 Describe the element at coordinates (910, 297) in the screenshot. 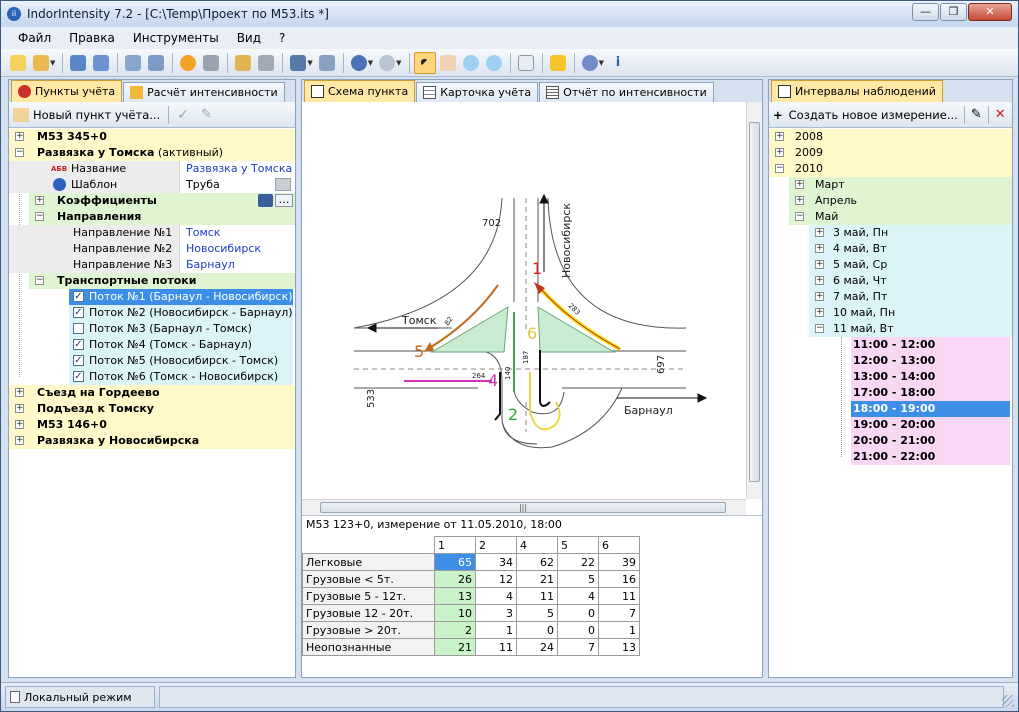

I see `tree-day: +7 май, Пт` at that location.